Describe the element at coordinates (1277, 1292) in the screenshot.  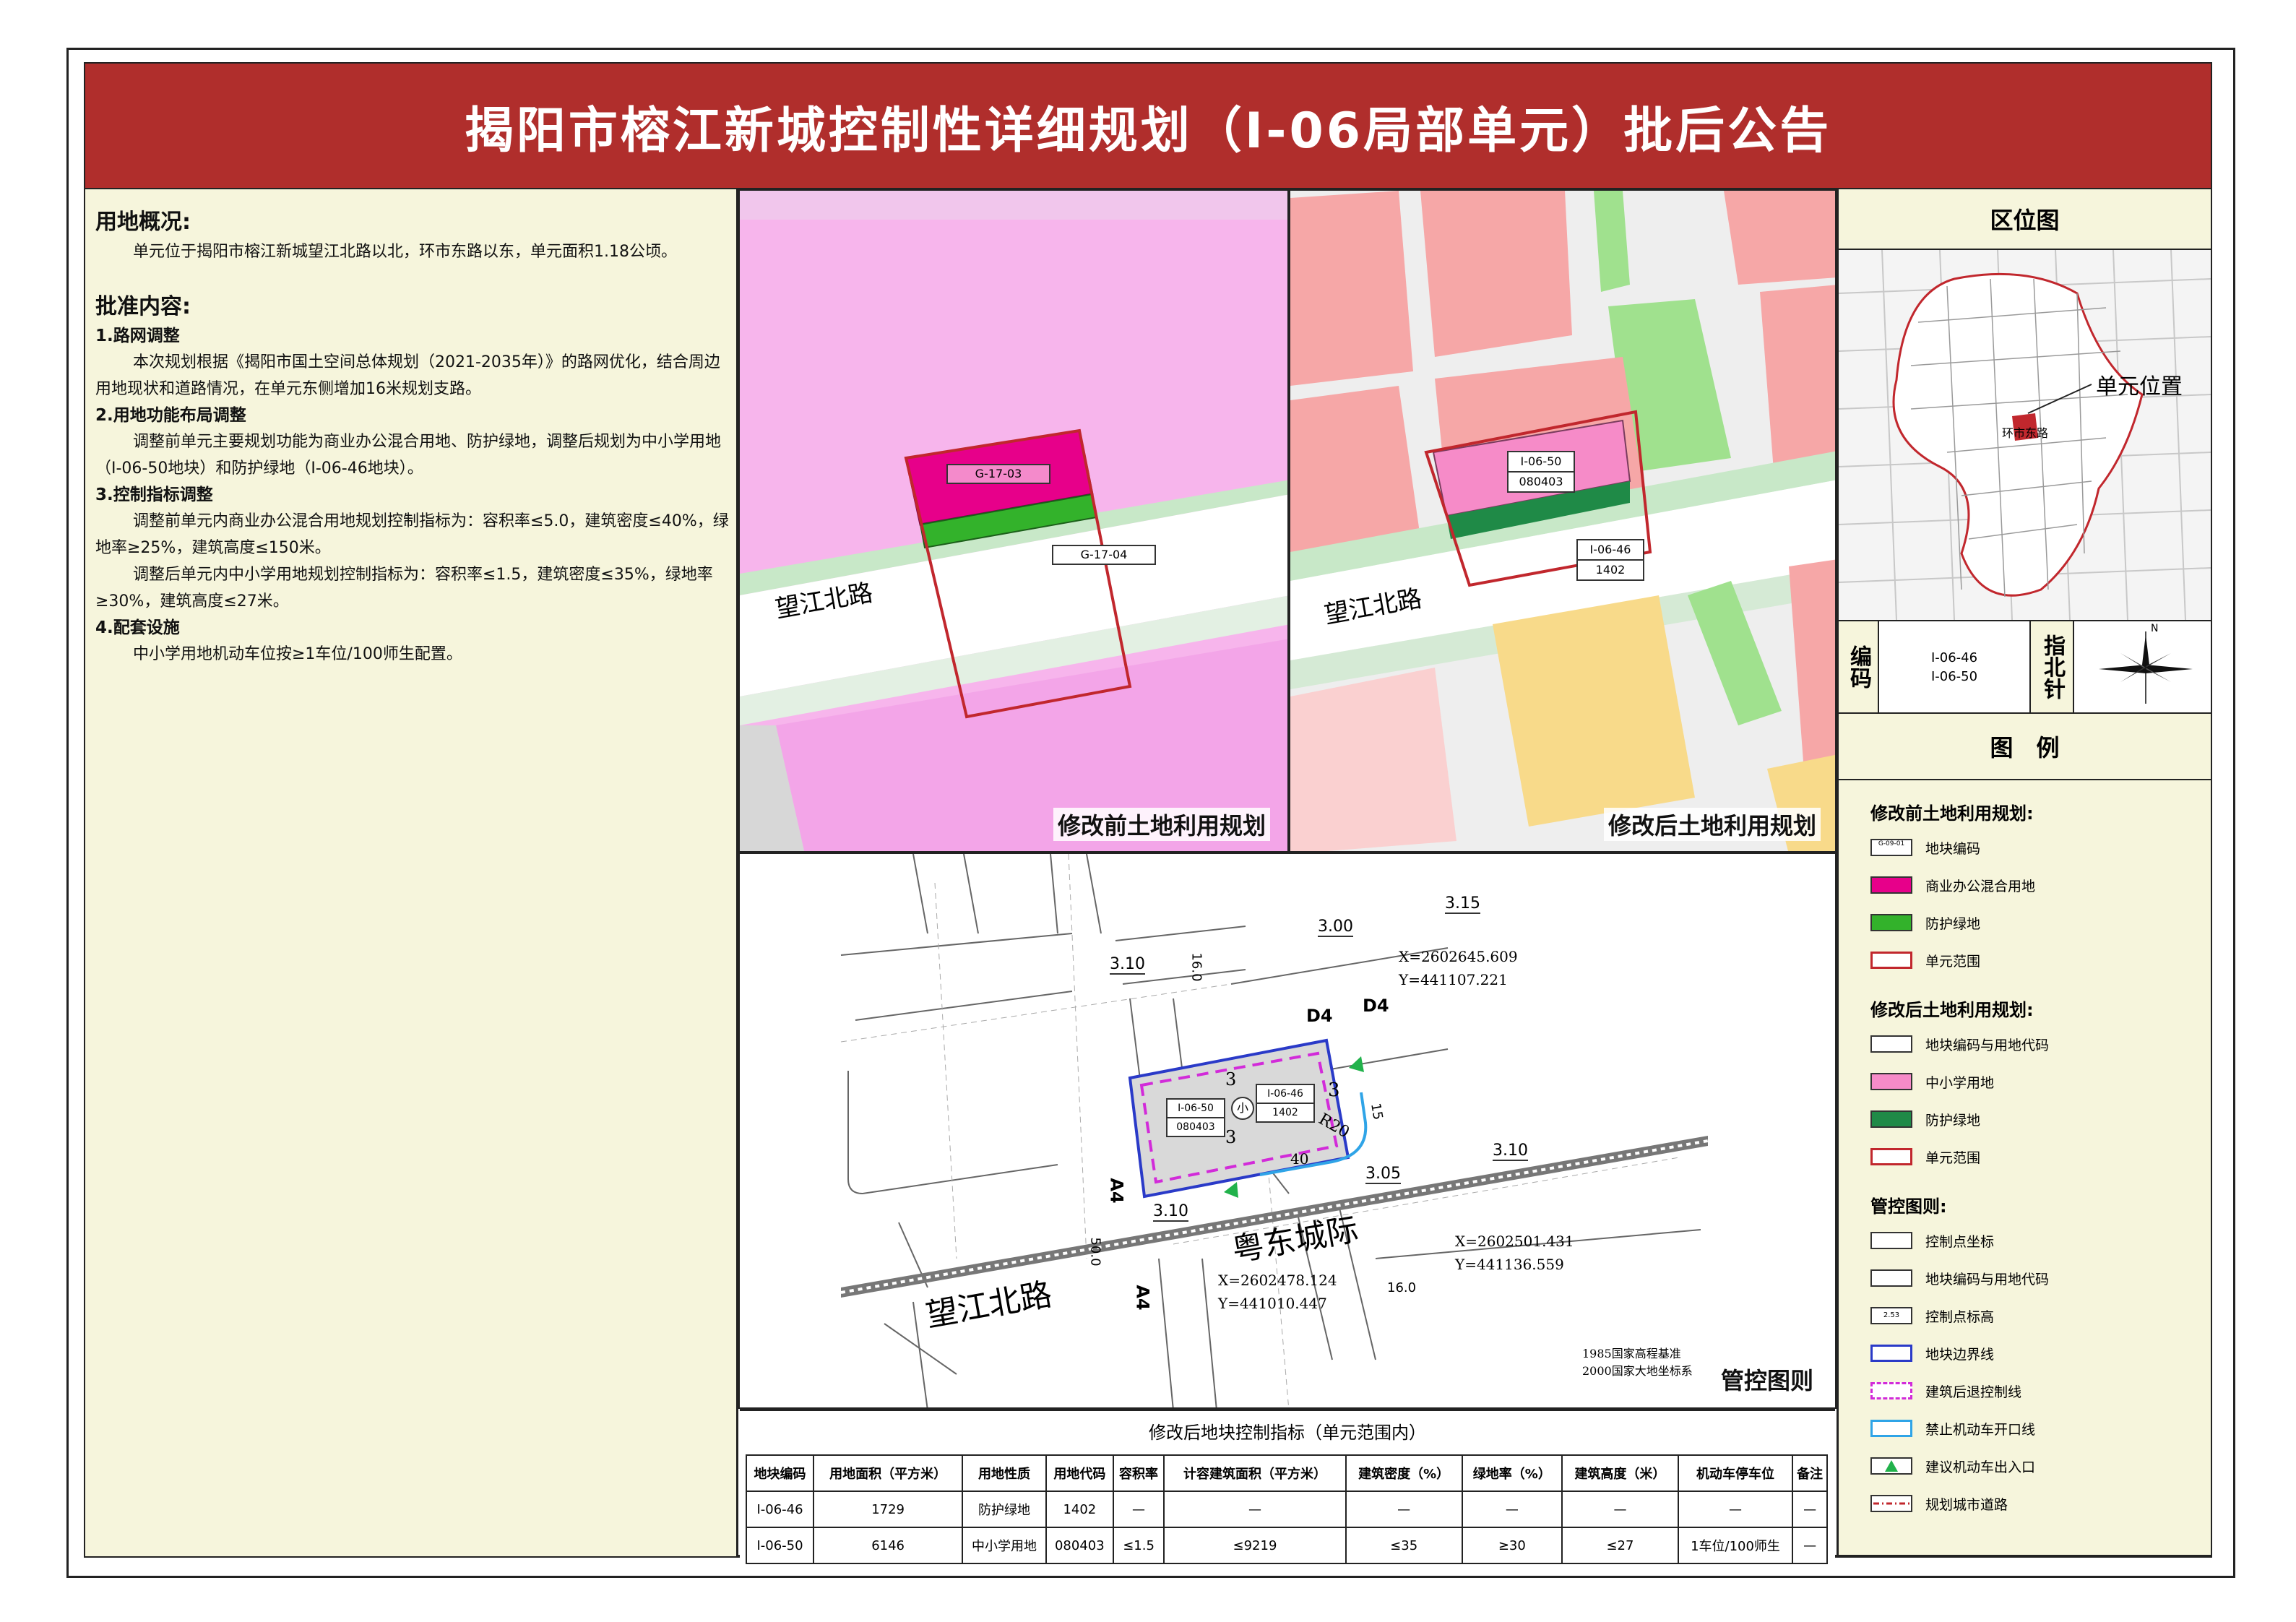
I see `ctrl-coord-3: X=2602478.124 Y=441010.447` at that location.